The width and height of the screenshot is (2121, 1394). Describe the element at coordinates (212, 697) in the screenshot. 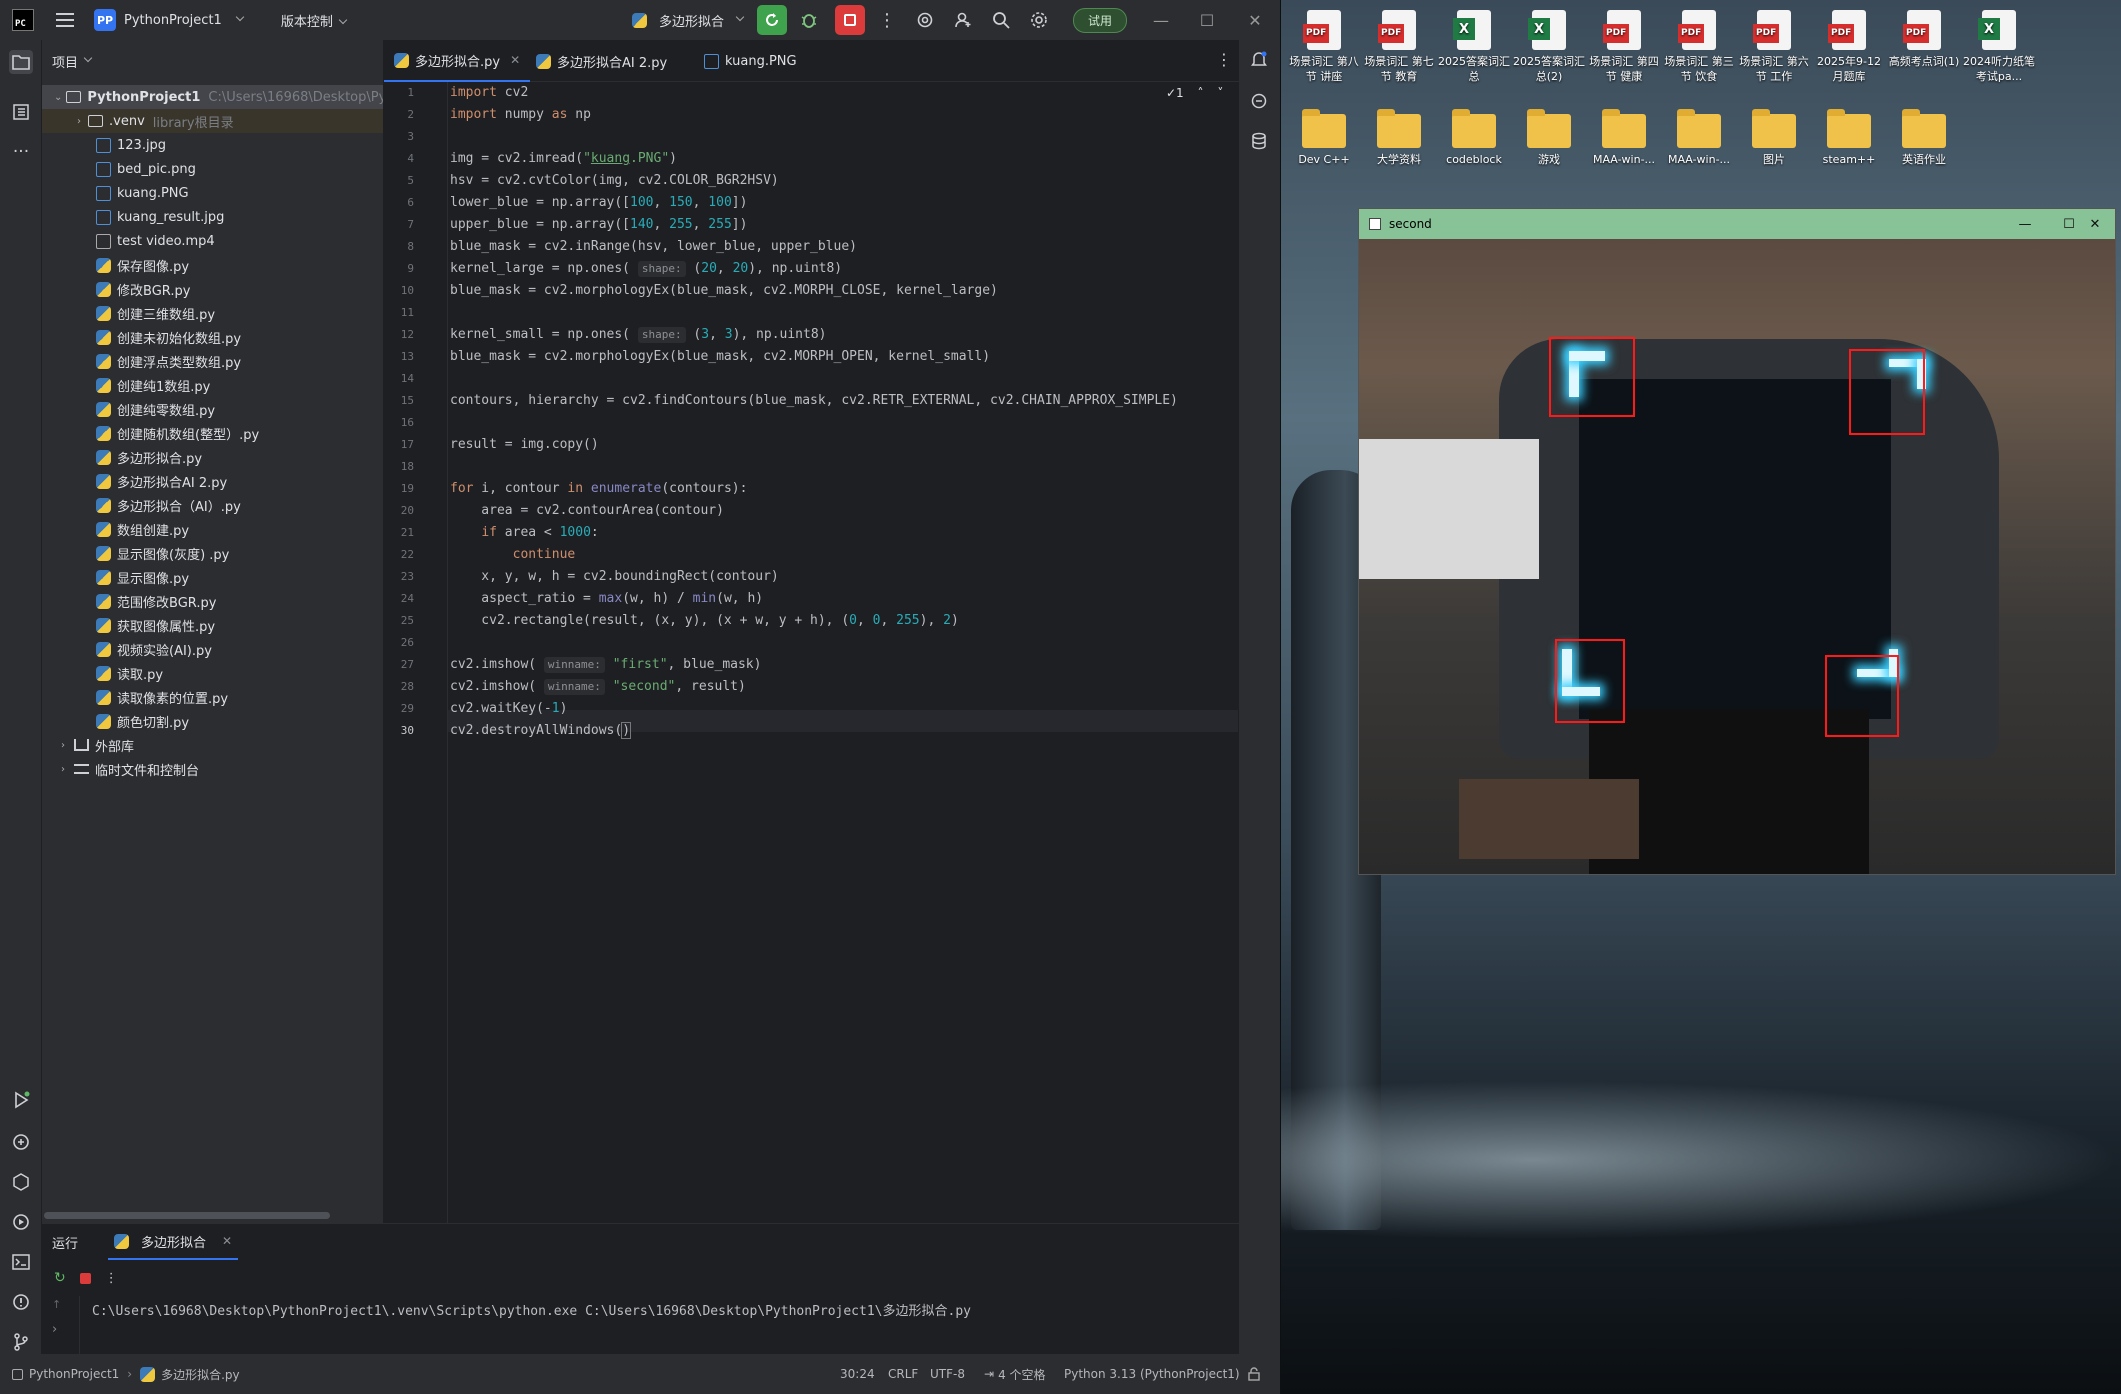

I see `tree-file: 读取像素的位置.py` at that location.